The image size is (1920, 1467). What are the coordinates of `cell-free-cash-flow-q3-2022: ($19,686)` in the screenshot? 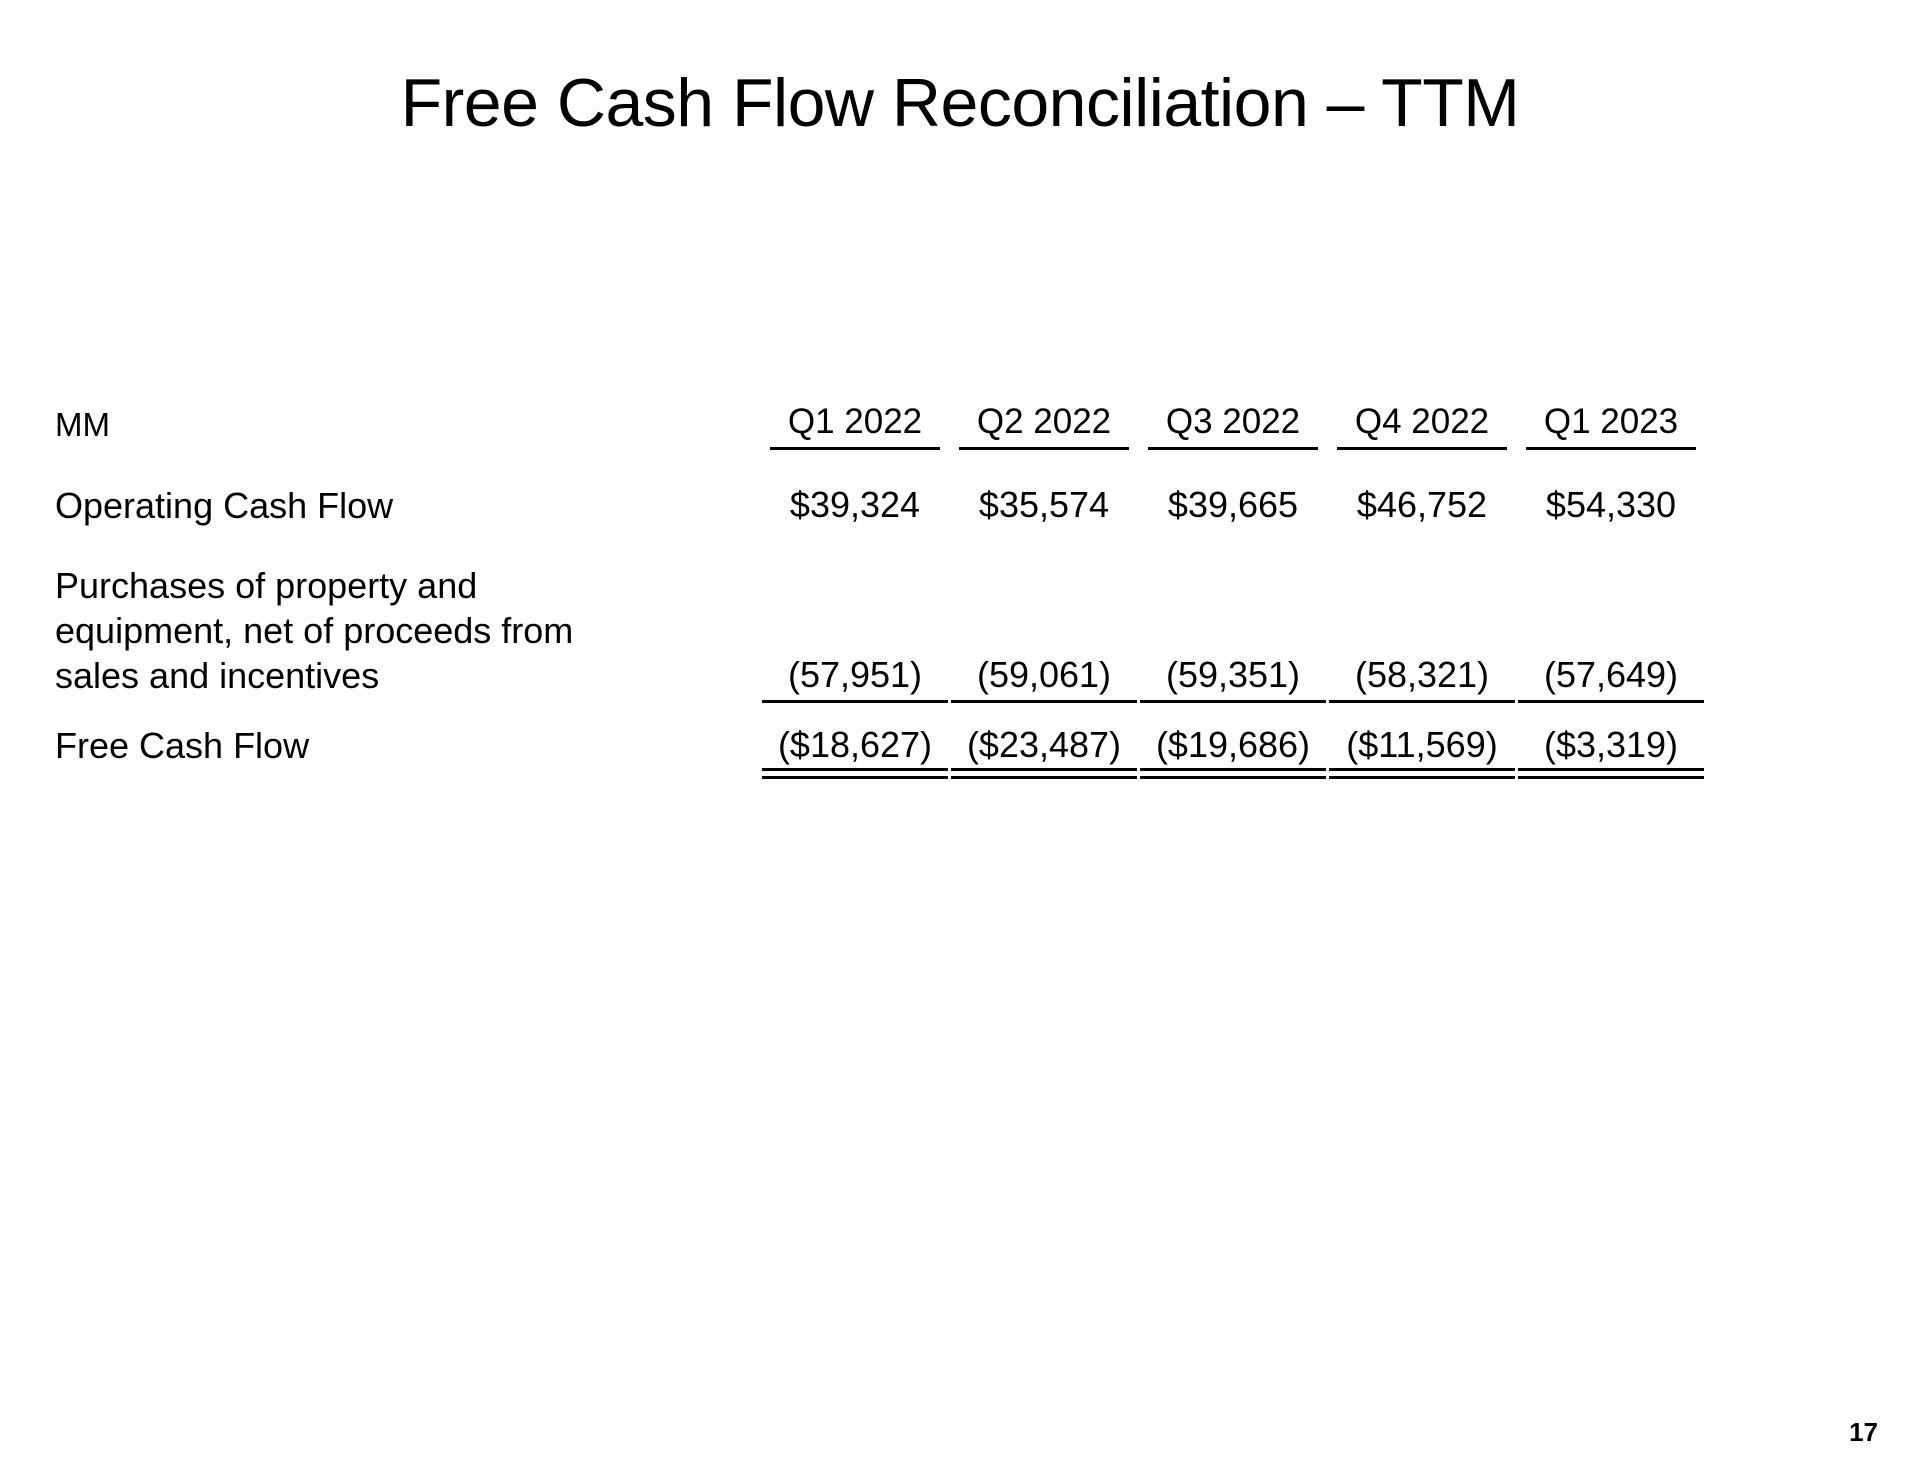 It's located at (1233, 744).